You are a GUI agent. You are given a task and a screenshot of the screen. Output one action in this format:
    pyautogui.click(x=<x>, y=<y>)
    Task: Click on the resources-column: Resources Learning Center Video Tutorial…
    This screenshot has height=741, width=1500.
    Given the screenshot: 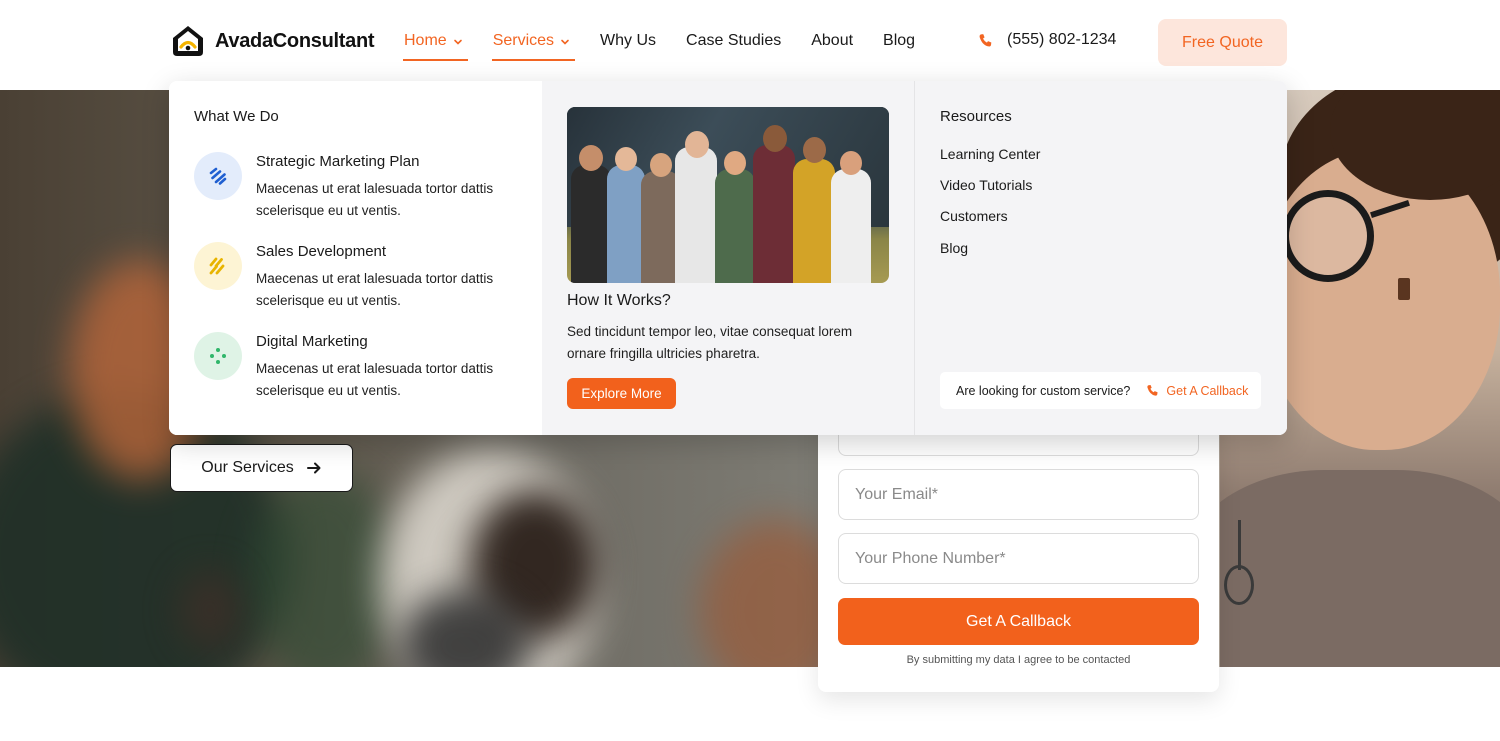 What is the action you would take?
    pyautogui.click(x=1101, y=258)
    